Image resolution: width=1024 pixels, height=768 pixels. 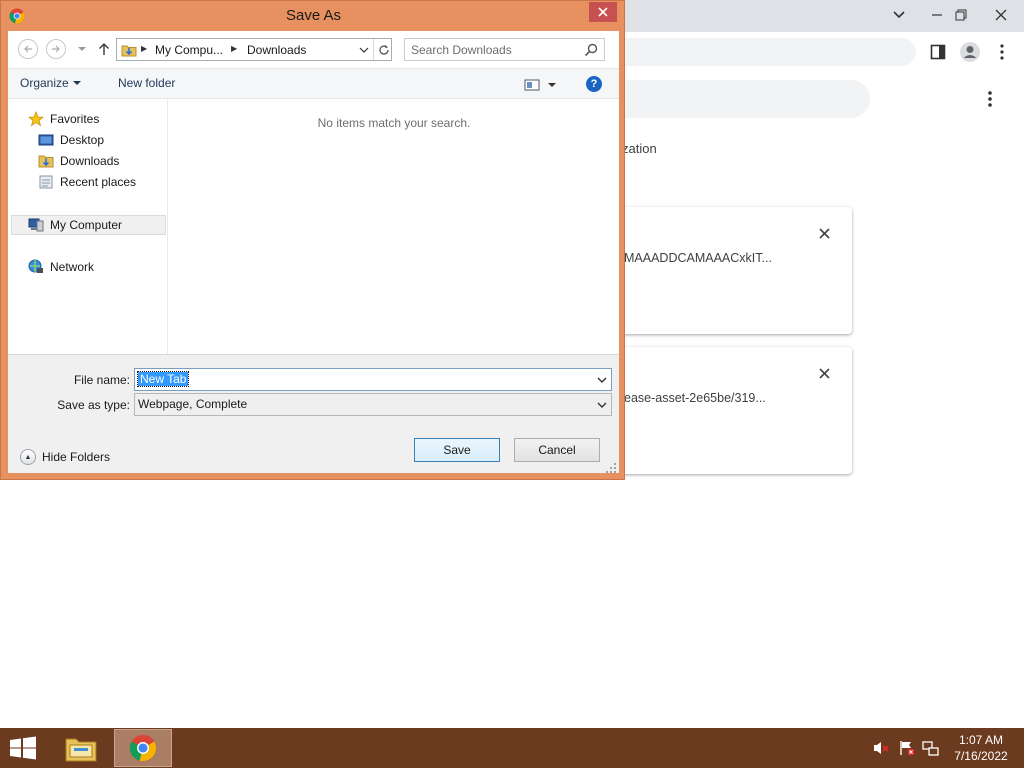 What do you see at coordinates (899, 15) in the screenshot?
I see `tab-search-icon` at bounding box center [899, 15].